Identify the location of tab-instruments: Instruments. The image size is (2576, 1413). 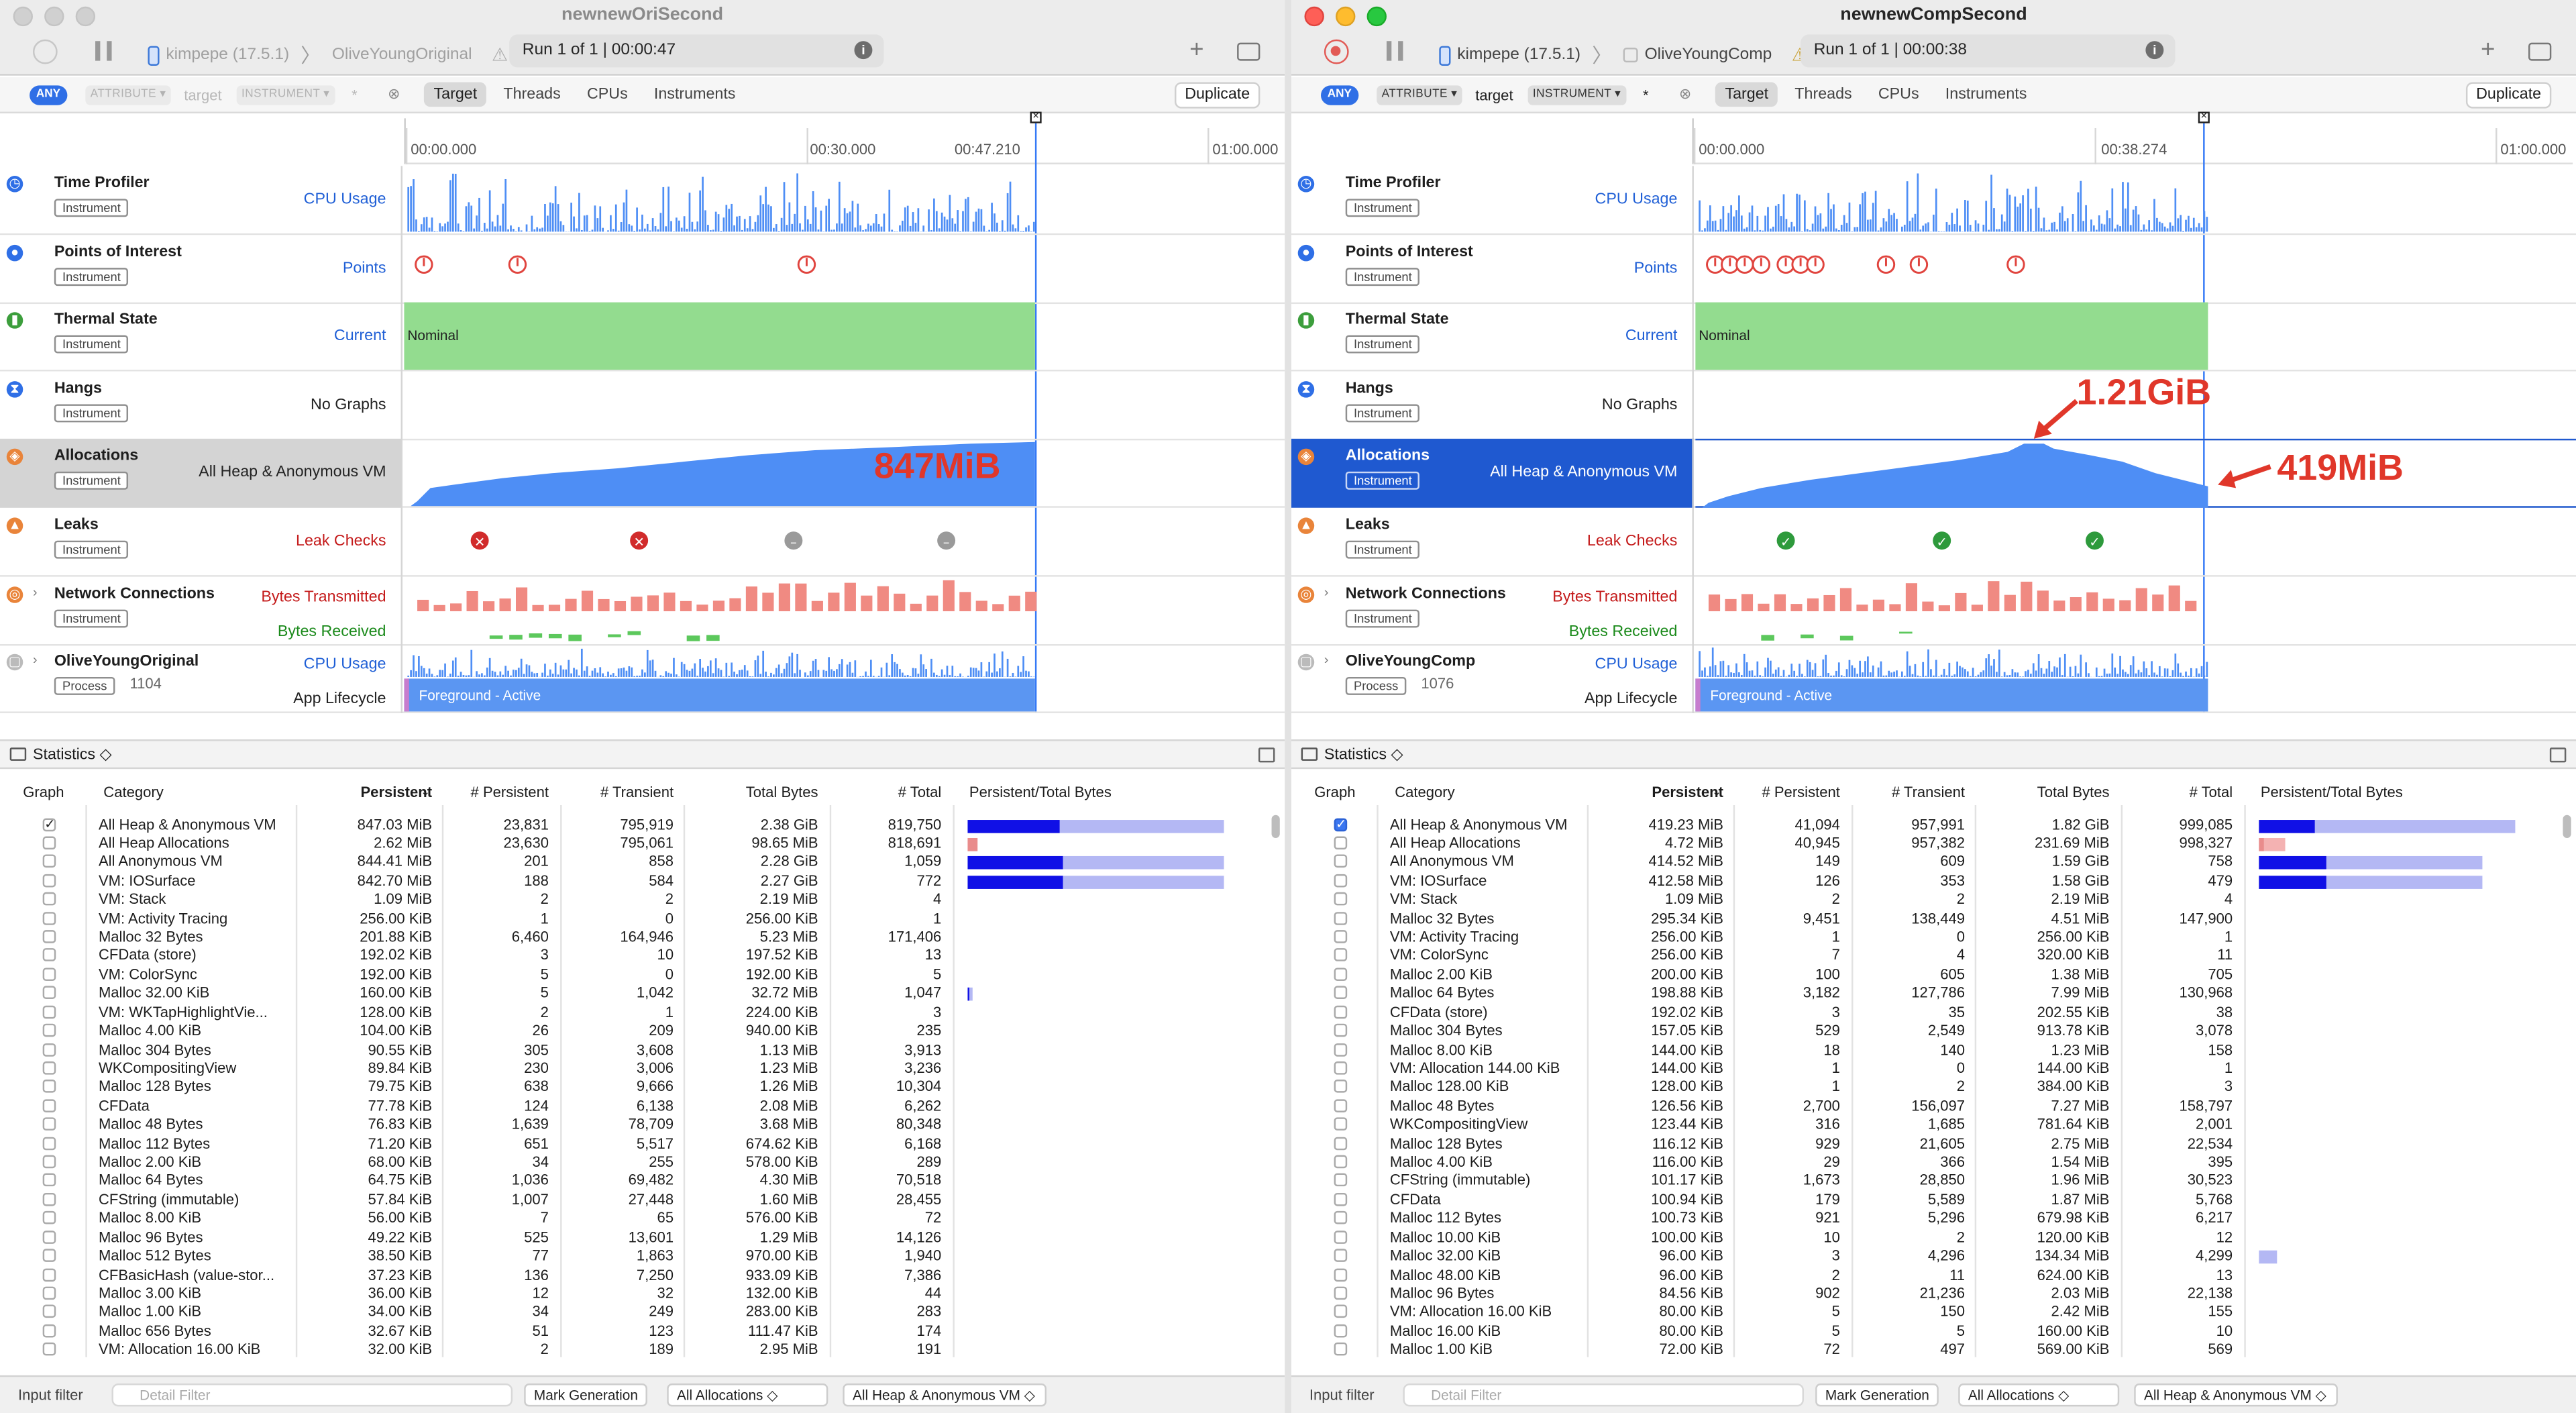
(1986, 94).